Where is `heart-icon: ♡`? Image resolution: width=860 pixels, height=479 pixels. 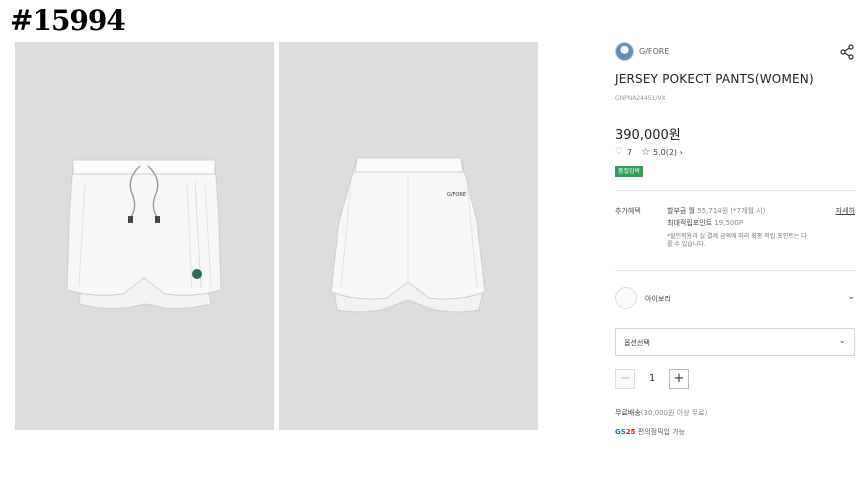 heart-icon: ♡ is located at coordinates (619, 152).